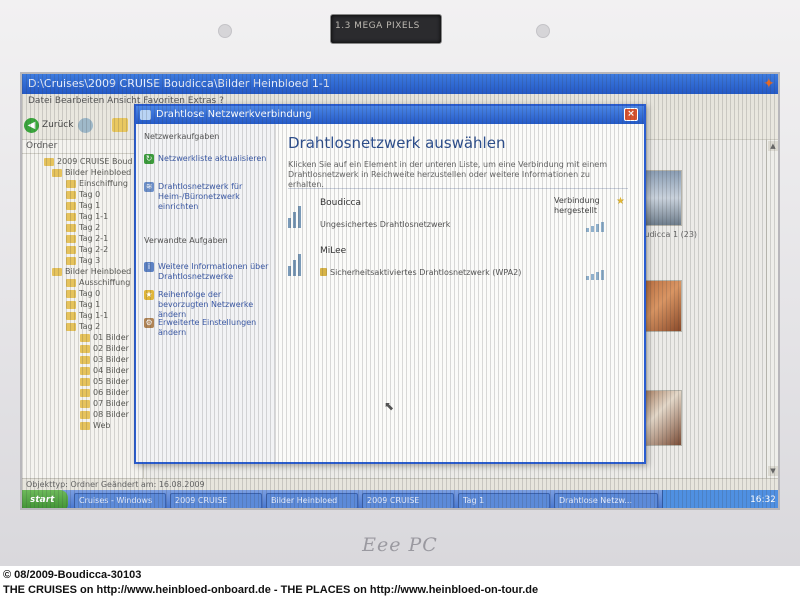  Describe the element at coordinates (504, 500) in the screenshot. I see `taskbar-button: Tag 1` at that location.